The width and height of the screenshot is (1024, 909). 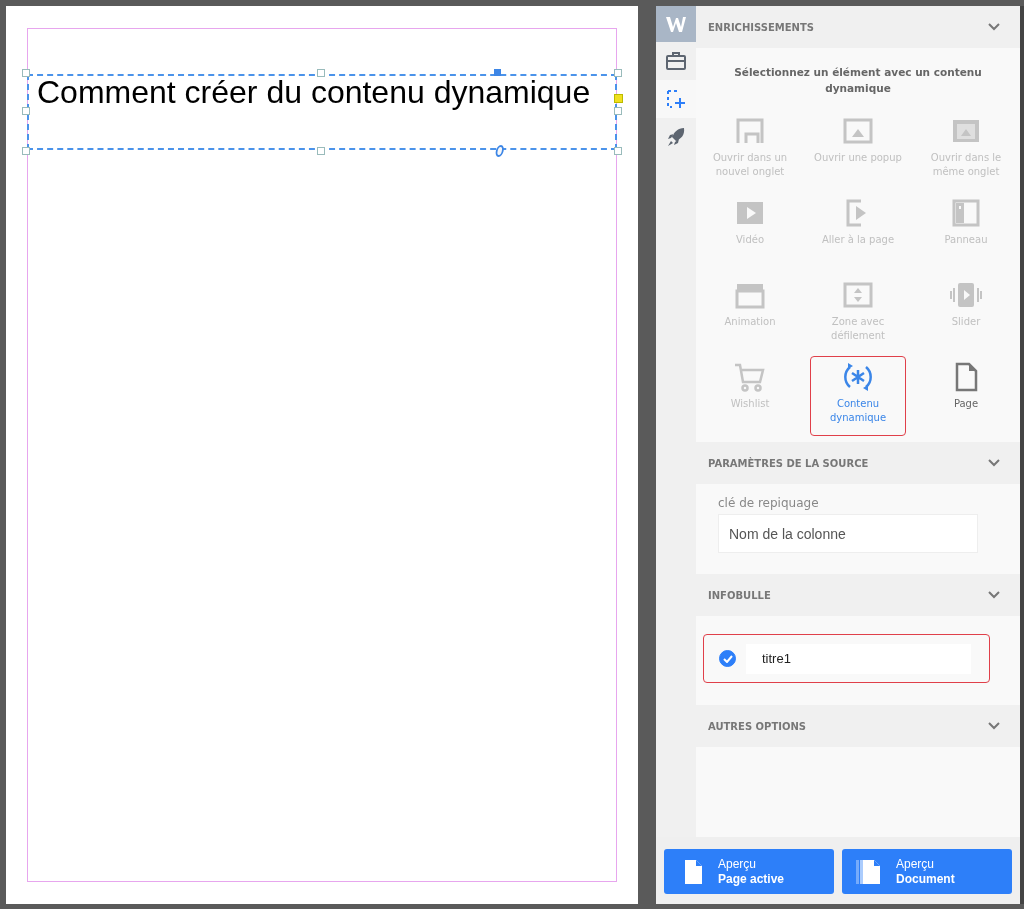 What do you see at coordinates (966, 213) in the screenshot?
I see `panel-icon` at bounding box center [966, 213].